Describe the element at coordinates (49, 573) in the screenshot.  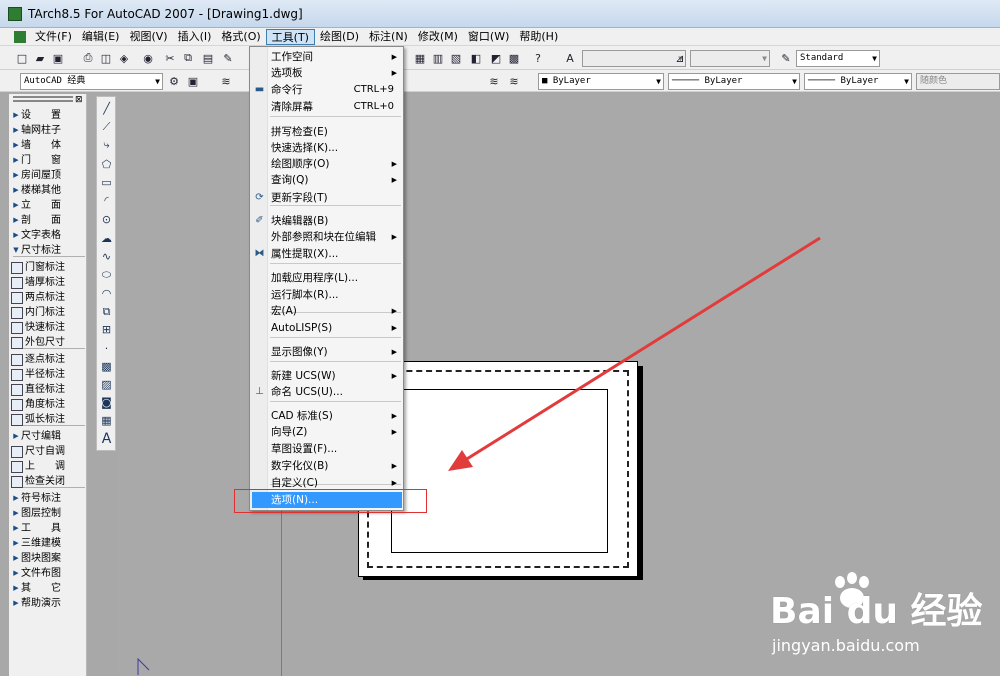
I see `tarch-menu-item: ▶ 文件布图` at that location.